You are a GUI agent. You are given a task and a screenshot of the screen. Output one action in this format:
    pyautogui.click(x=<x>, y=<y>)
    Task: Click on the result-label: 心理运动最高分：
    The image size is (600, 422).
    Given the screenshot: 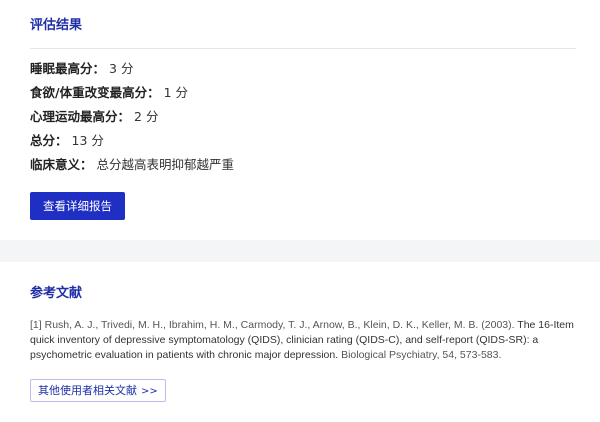 What is the action you would take?
    pyautogui.click(x=80, y=116)
    